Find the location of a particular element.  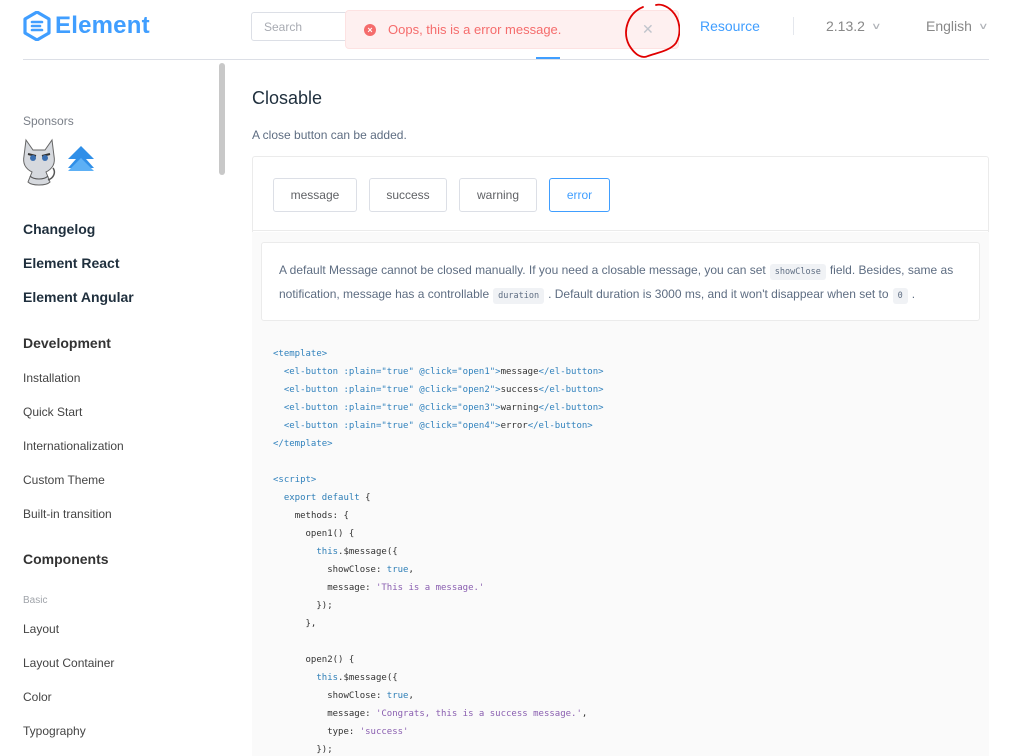

code-token: <script> is located at coordinates (295, 480).